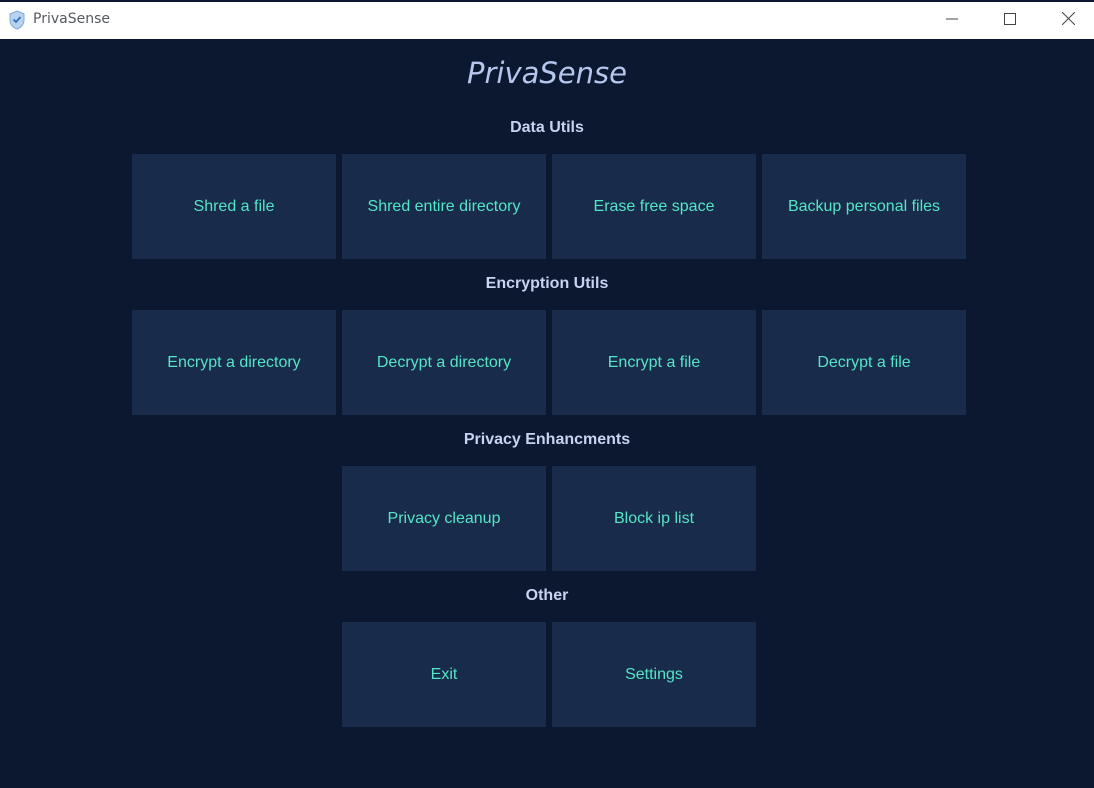 This screenshot has width=1094, height=788. I want to click on section-title-privacy-enhancements: Privacy Enhancments, so click(547, 439).